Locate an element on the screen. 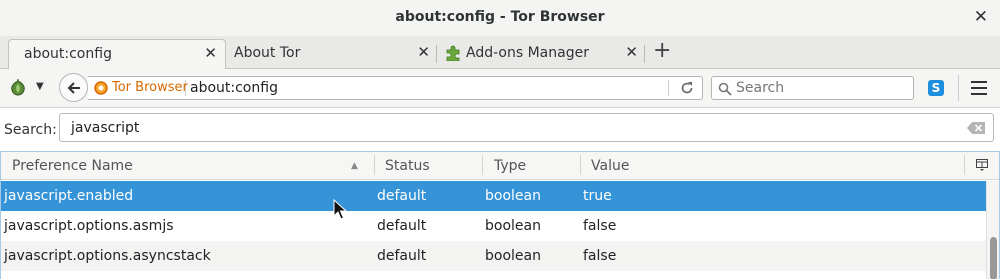 The width and height of the screenshot is (1000, 279). new-tab-button: + is located at coordinates (662, 51).